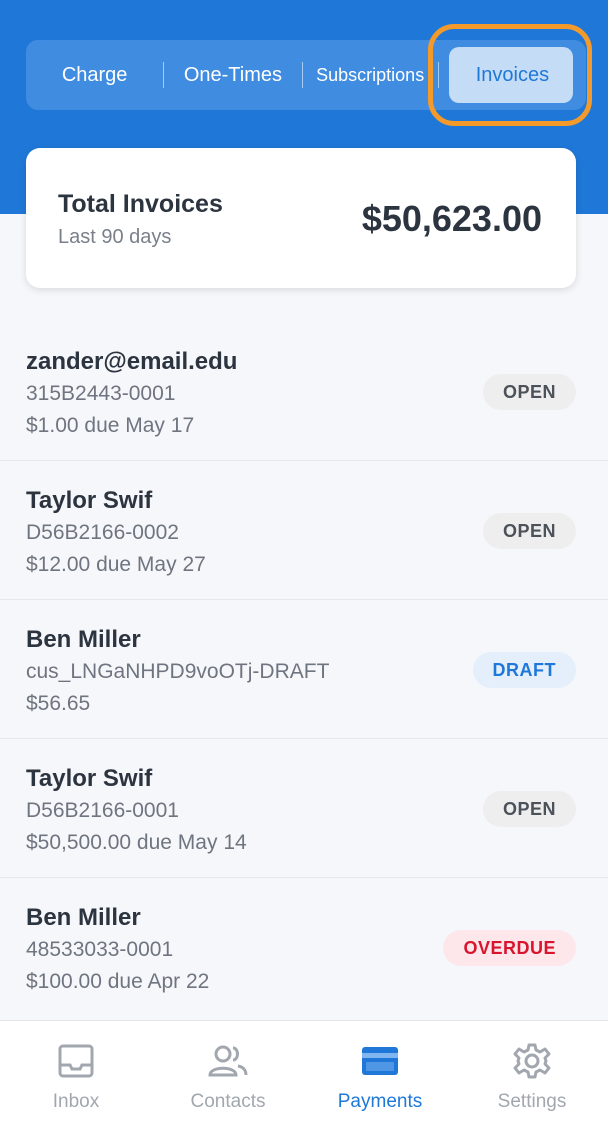  What do you see at coordinates (532, 1061) in the screenshot?
I see `gear-icon` at bounding box center [532, 1061].